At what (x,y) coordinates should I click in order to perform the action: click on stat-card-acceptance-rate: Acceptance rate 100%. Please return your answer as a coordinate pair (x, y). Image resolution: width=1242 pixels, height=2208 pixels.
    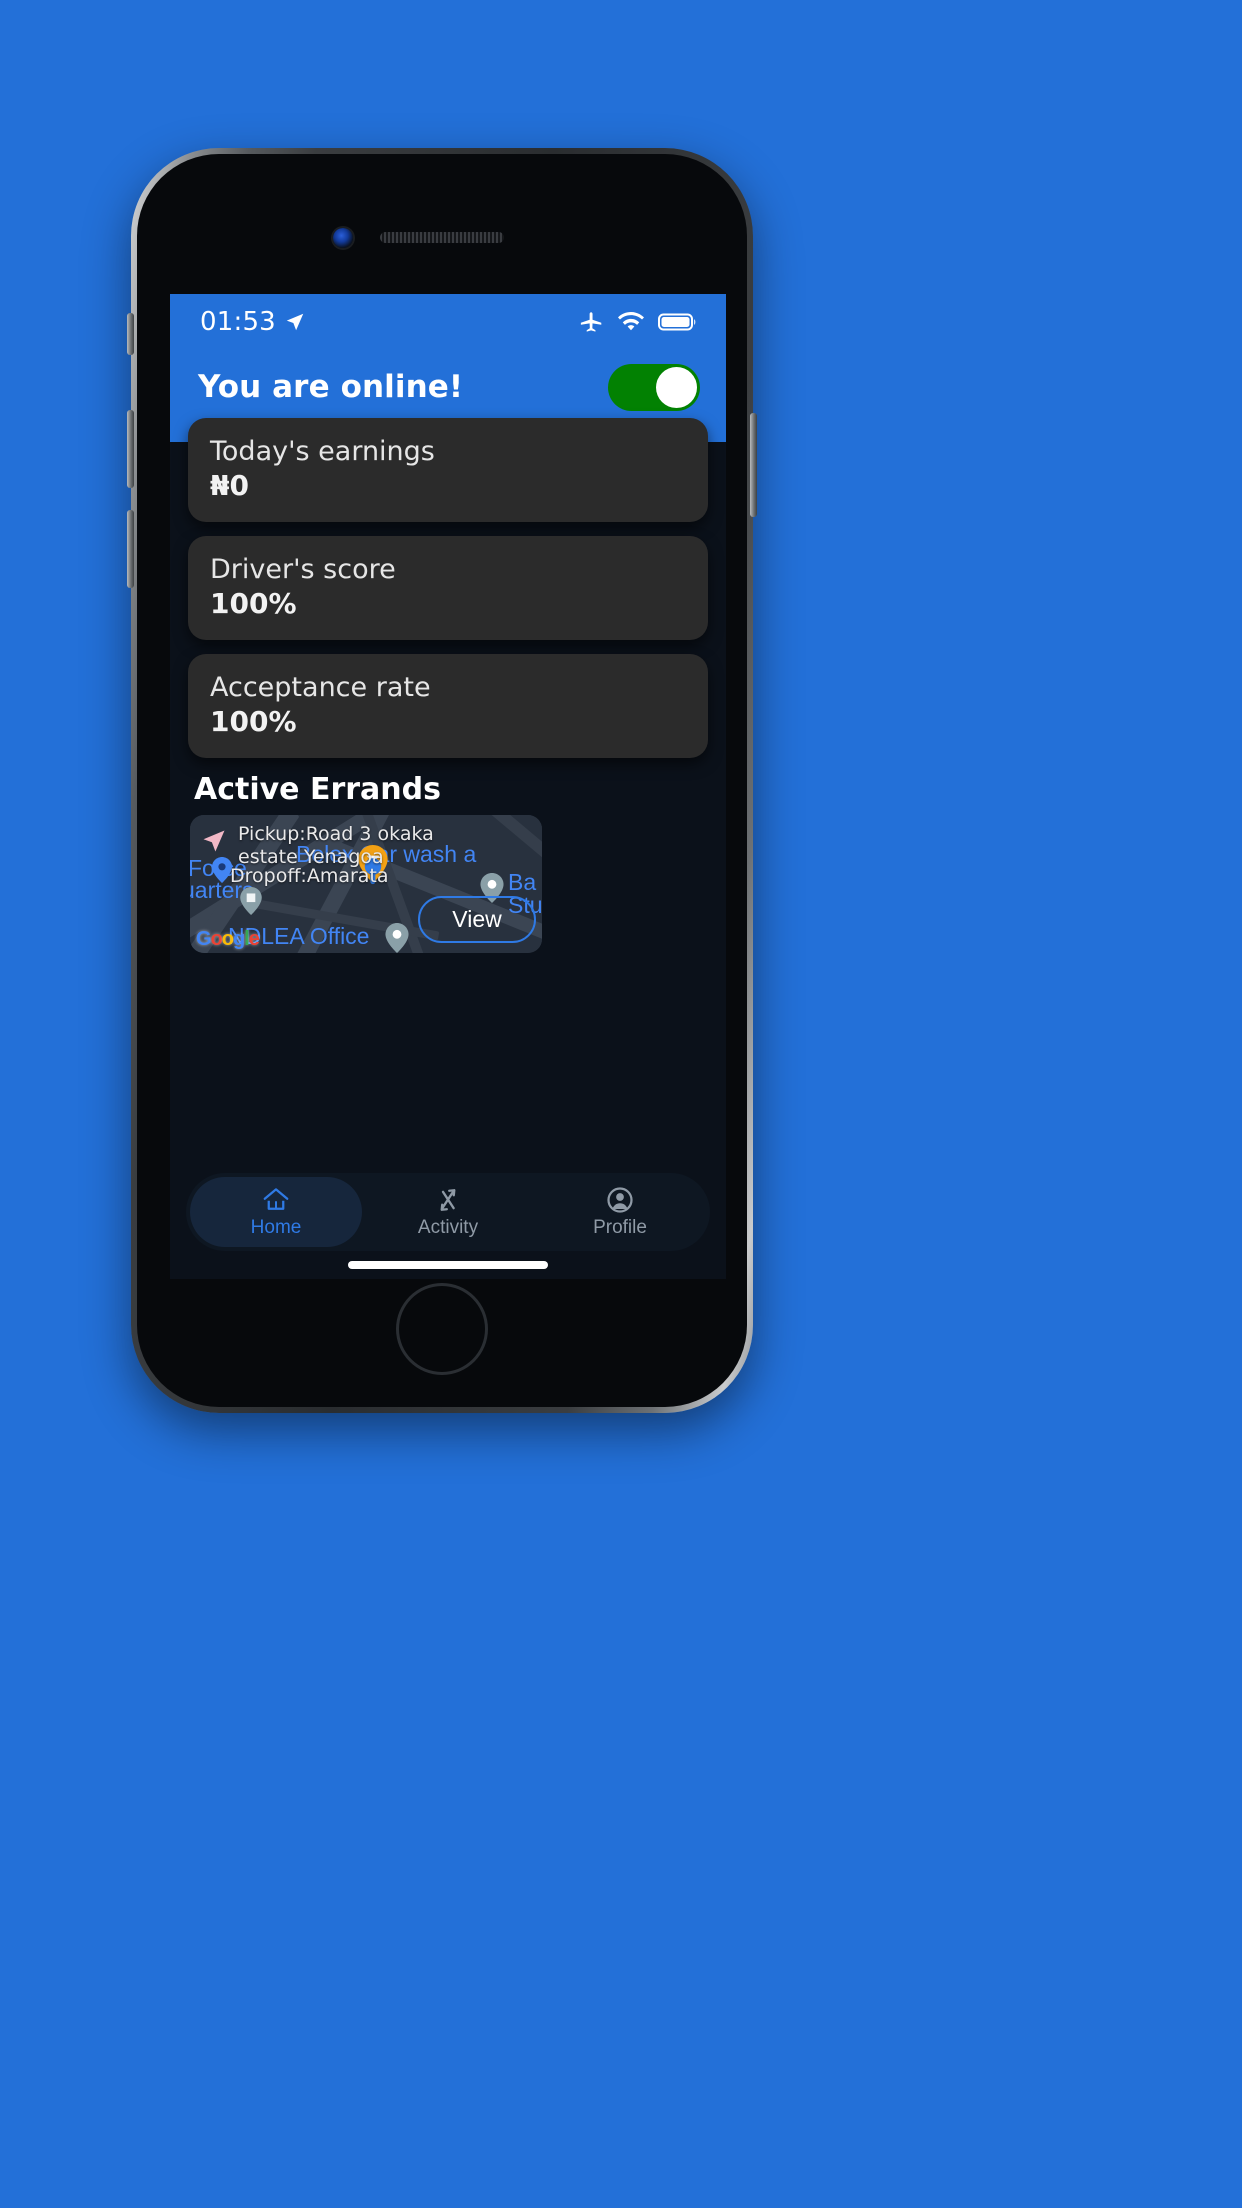
    Looking at the image, I should click on (448, 706).